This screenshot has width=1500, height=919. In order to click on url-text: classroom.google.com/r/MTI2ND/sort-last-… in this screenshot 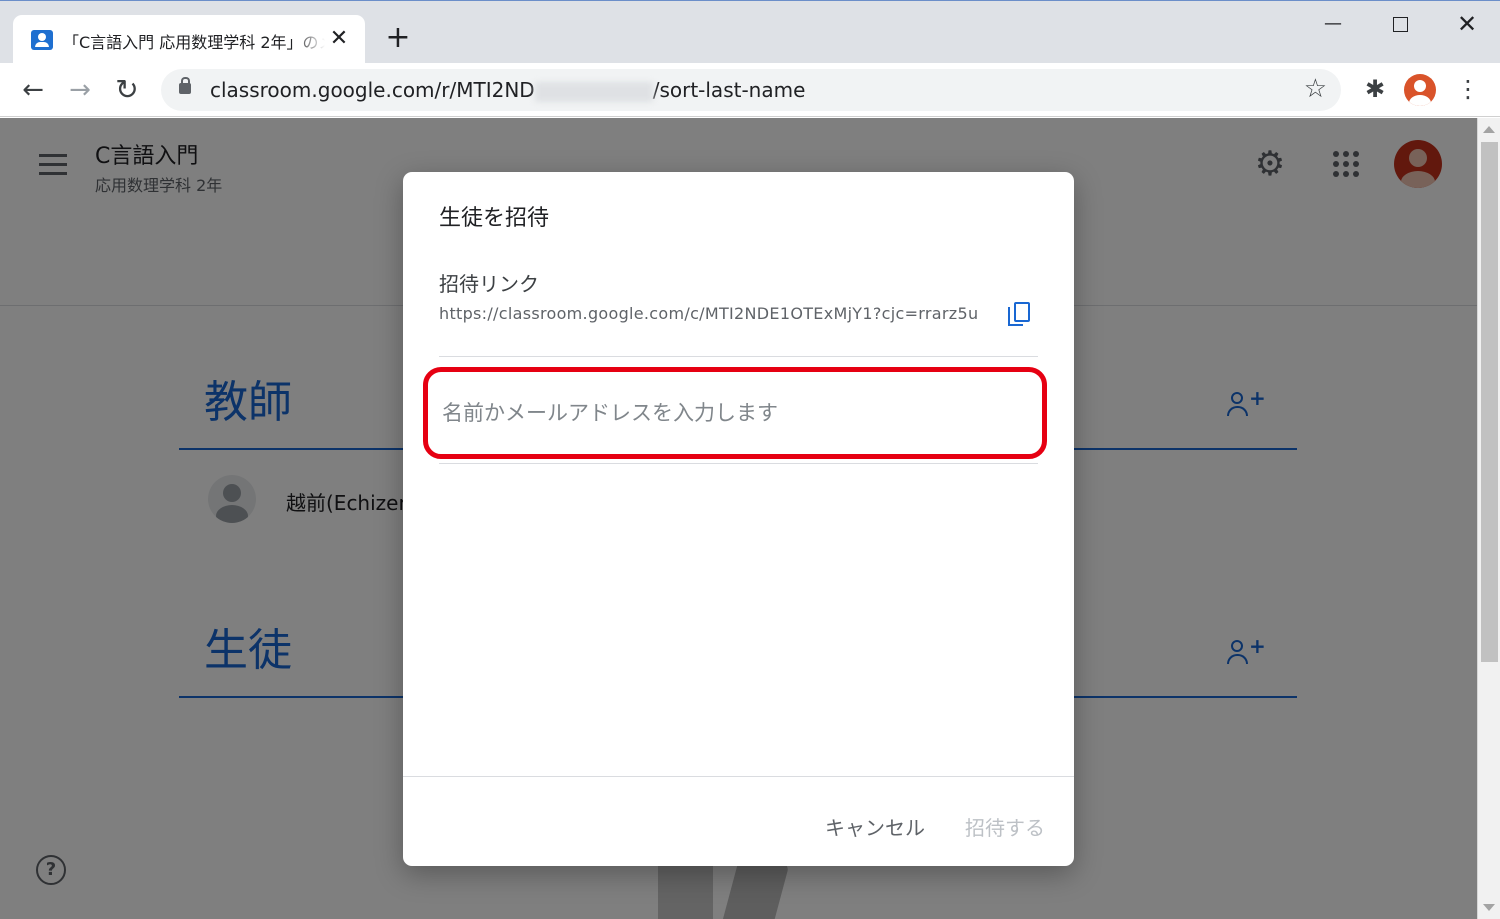, I will do `click(507, 90)`.